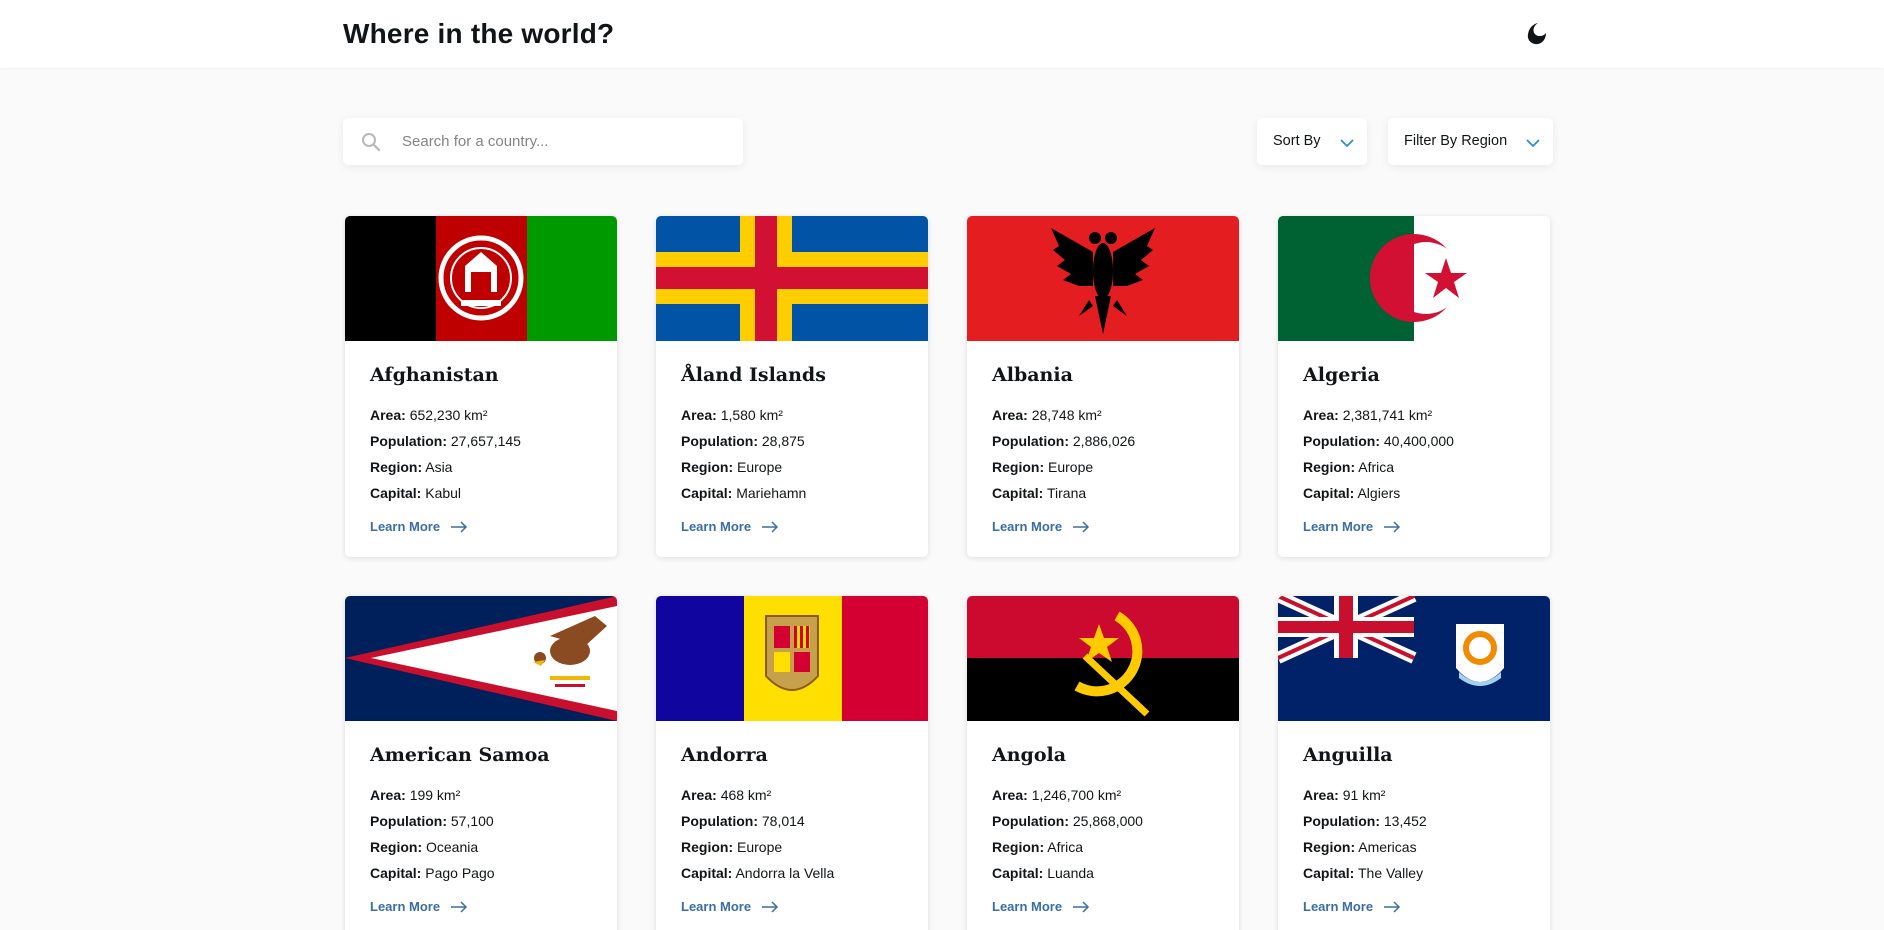 This screenshot has height=930, width=1884. What do you see at coordinates (783, 441) in the screenshot?
I see `population-value: 28,875` at bounding box center [783, 441].